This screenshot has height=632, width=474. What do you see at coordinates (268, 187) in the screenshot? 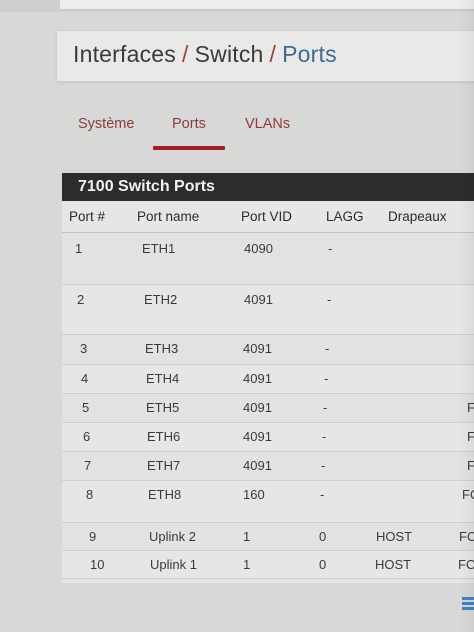
I see `panel-title: 7100 Switch Ports` at bounding box center [268, 187].